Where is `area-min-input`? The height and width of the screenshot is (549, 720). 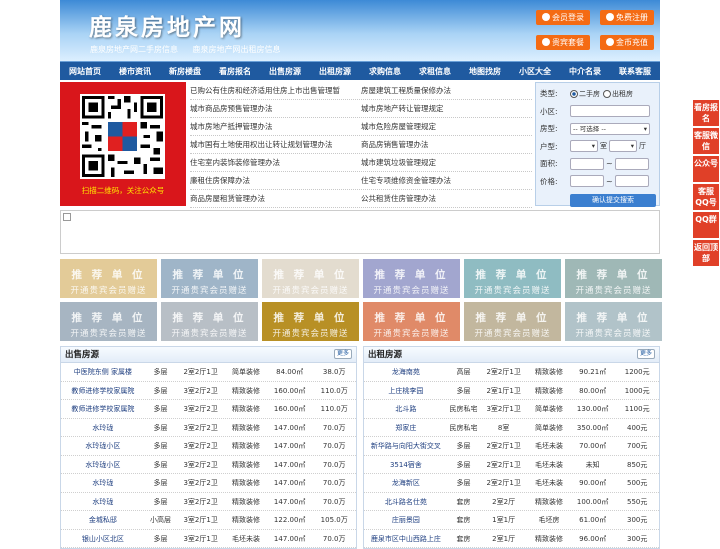
area-min-input is located at coordinates (587, 163).